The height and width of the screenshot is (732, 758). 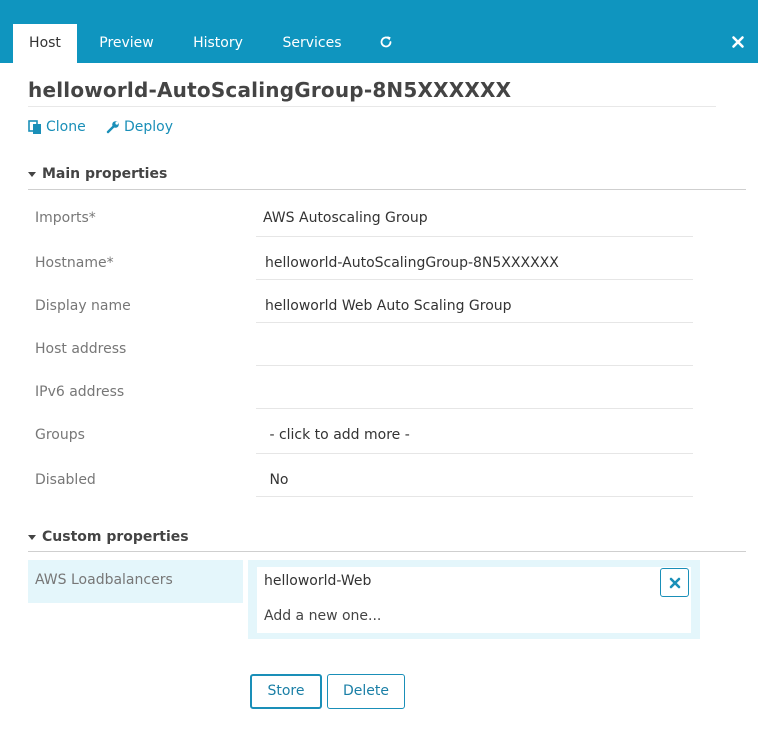 I want to click on refresh-icon, so click(x=386, y=41).